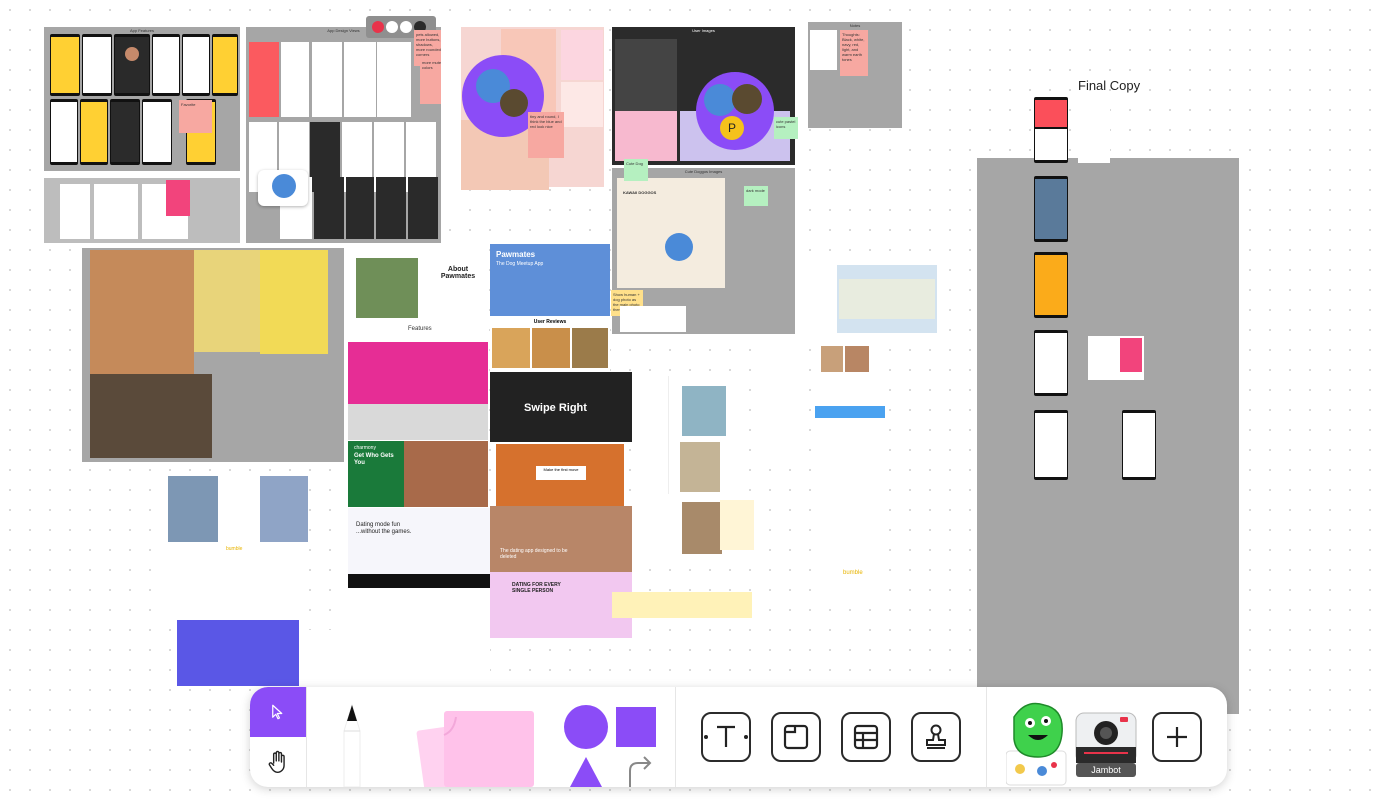 Image resolution: width=1383 pixels, height=805 pixels. What do you see at coordinates (732, 128) in the screenshot?
I see `avatar-letter: P` at bounding box center [732, 128].